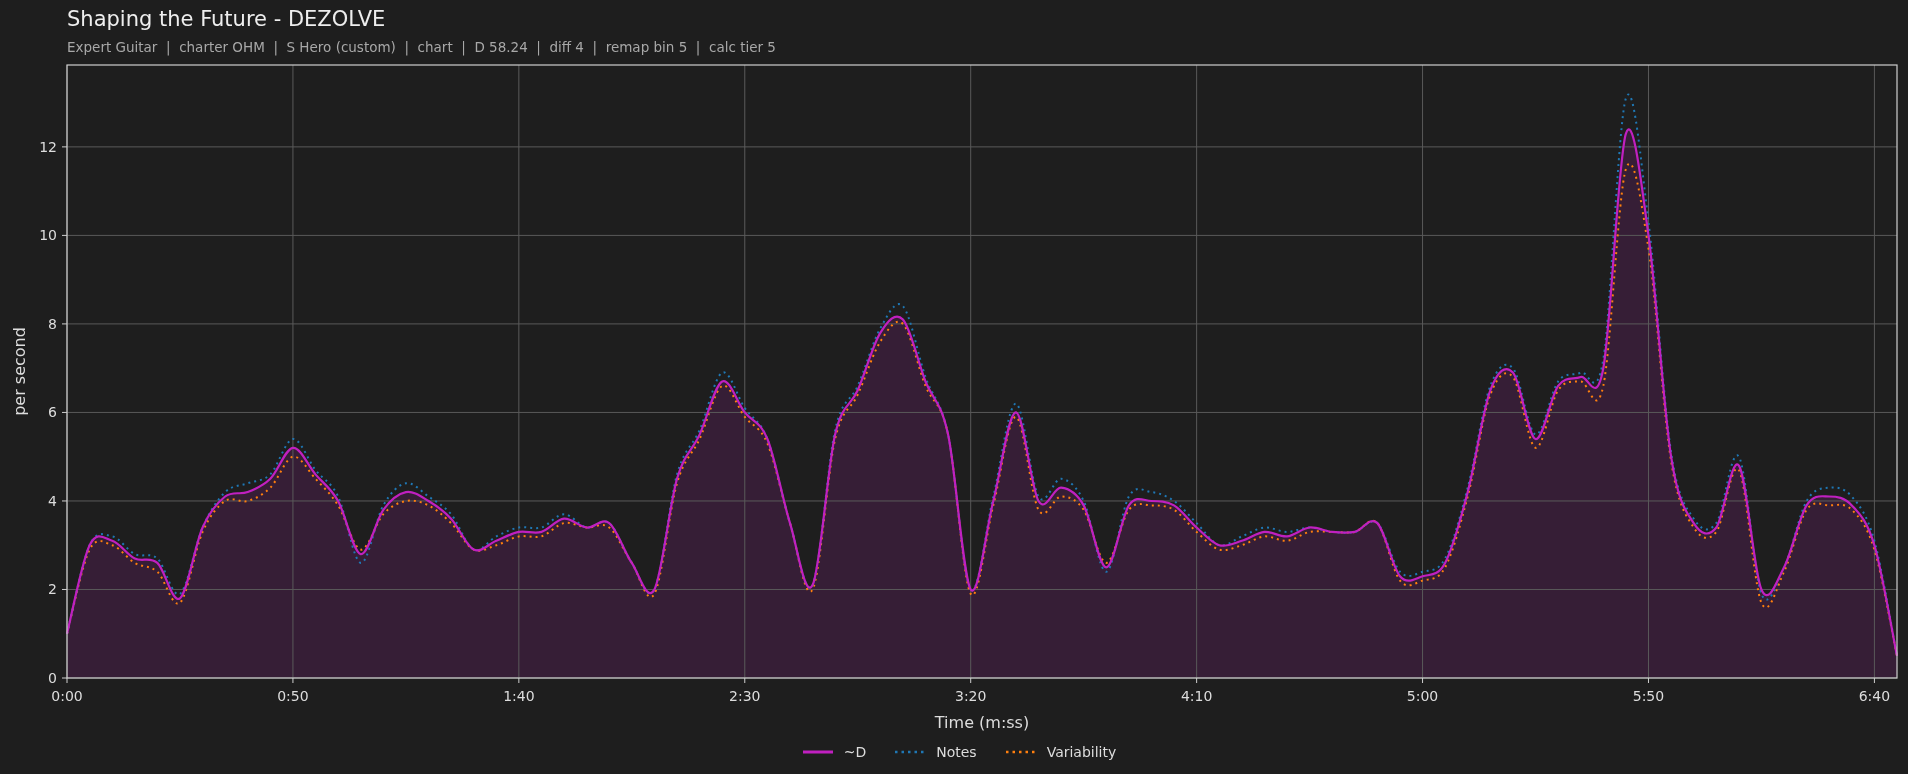  I want to click on y-tick-label: 12, so click(48, 146).